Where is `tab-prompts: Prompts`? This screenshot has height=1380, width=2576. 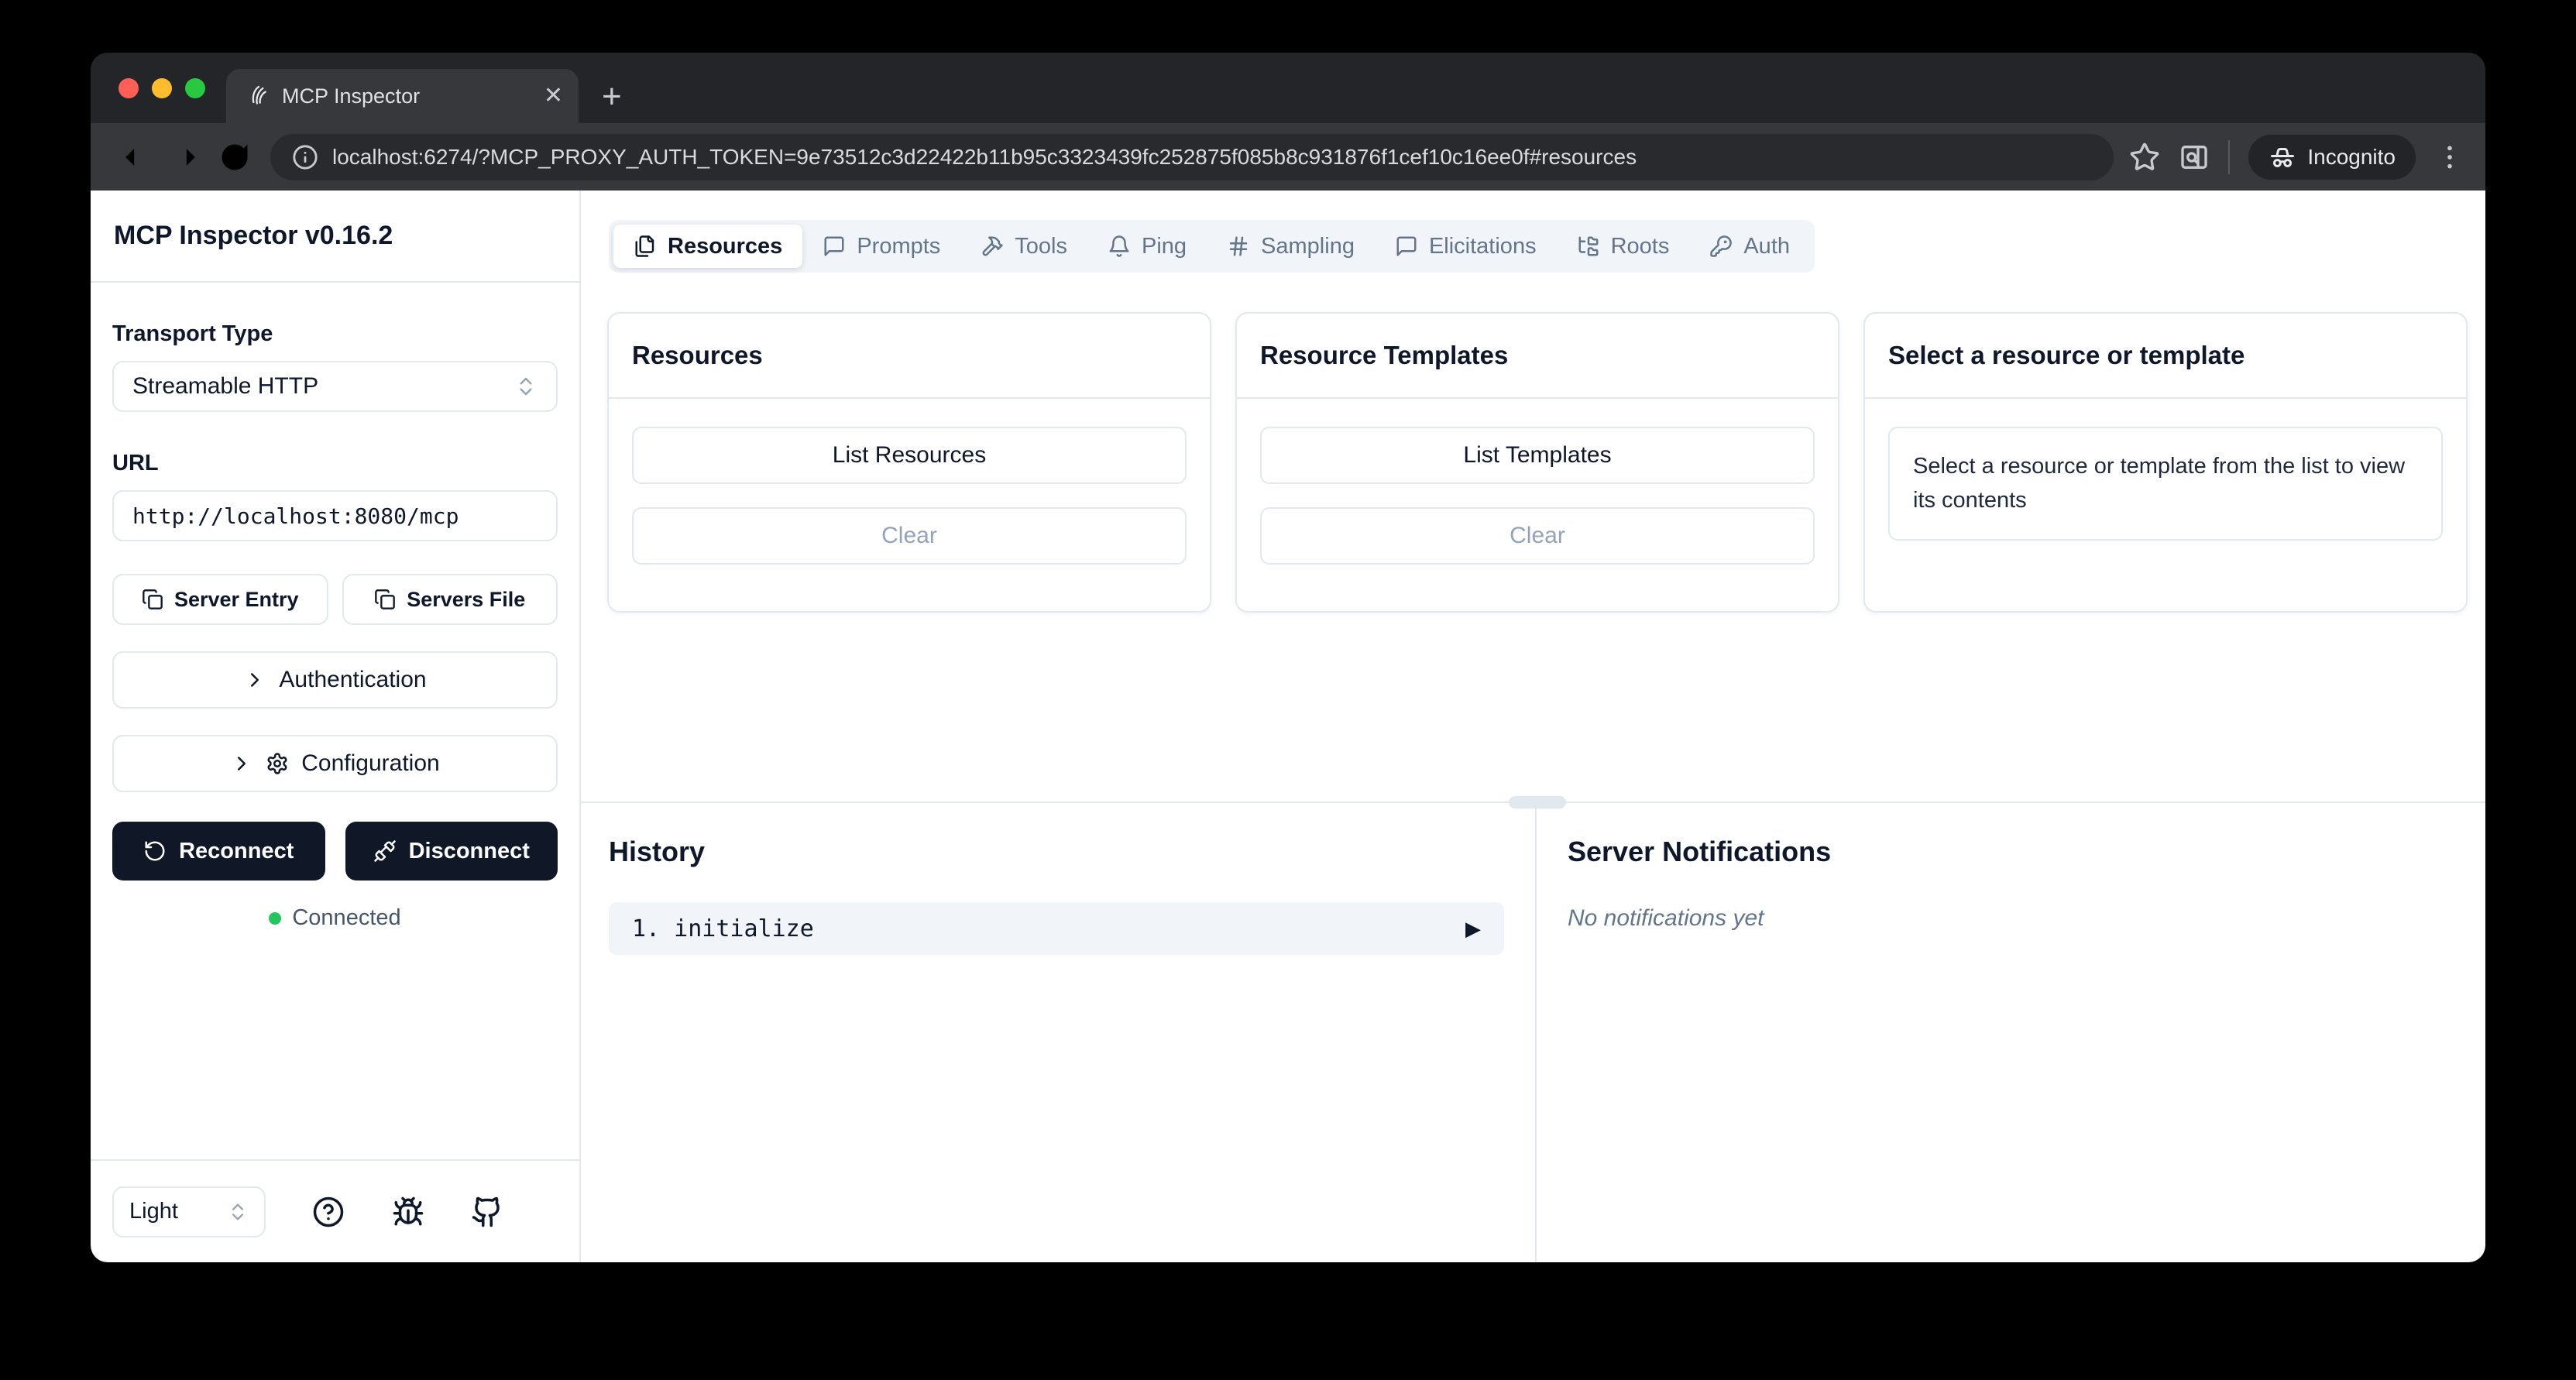
tab-prompts: Prompts is located at coordinates (881, 247).